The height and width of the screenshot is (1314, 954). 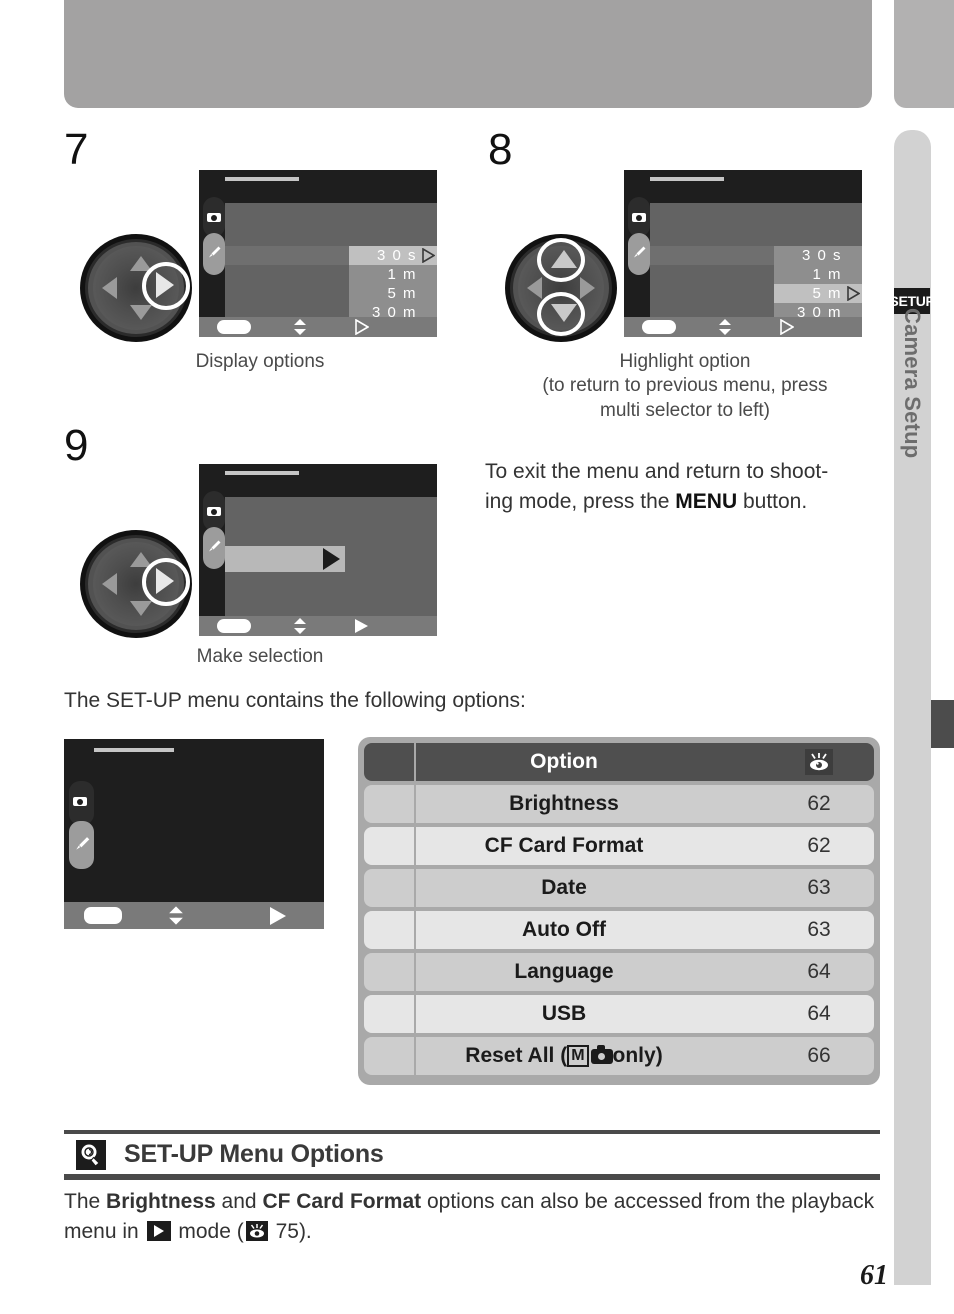 I want to click on table-row: Language 64, so click(x=619, y=972).